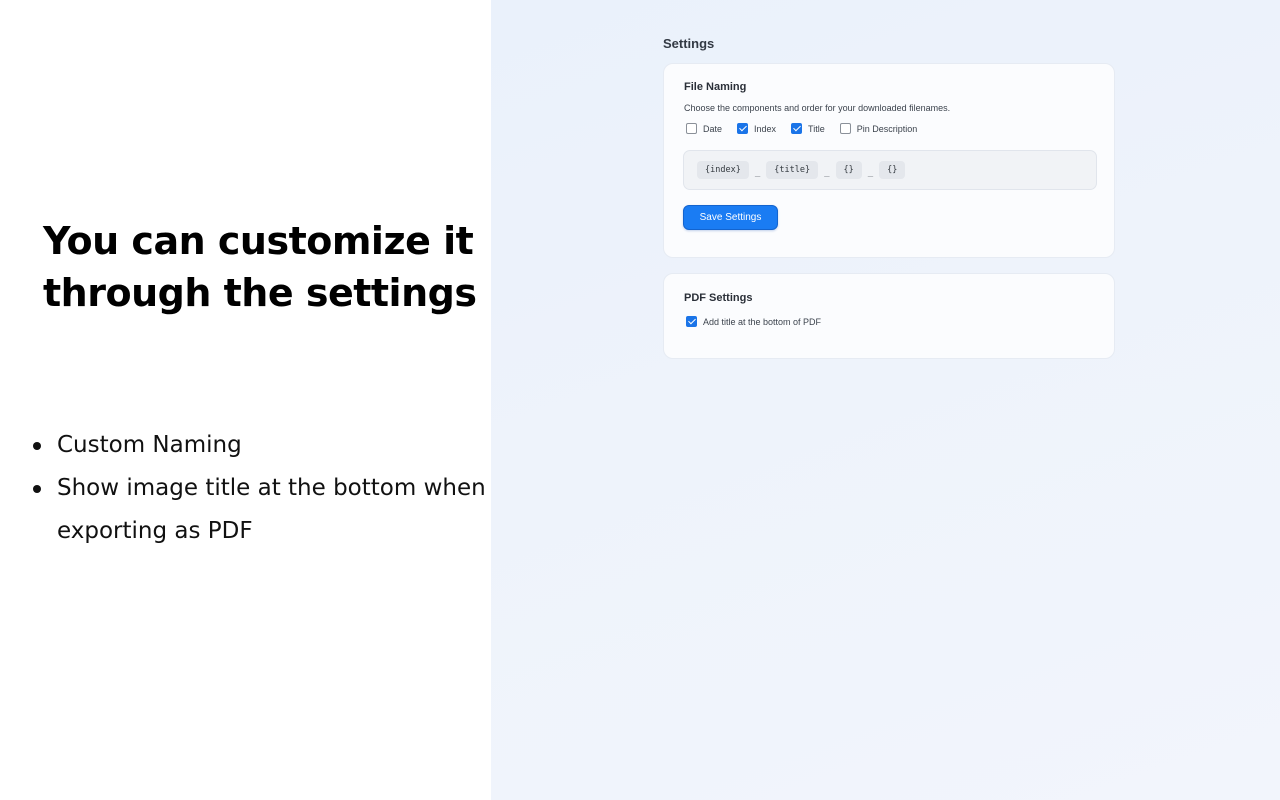  What do you see at coordinates (713, 128) in the screenshot?
I see `option-date-label: Date` at bounding box center [713, 128].